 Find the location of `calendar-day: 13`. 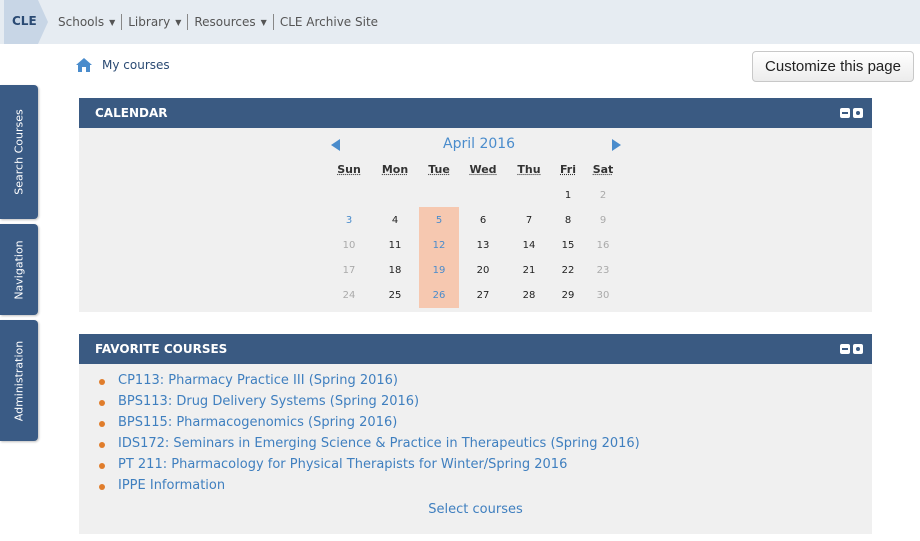

calendar-day: 13 is located at coordinates (483, 245).